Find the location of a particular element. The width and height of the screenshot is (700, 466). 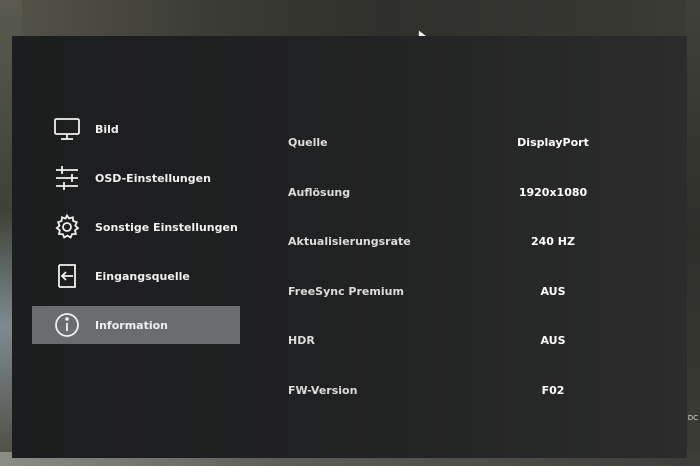

info-value: DisplayPort is located at coordinates (553, 143).